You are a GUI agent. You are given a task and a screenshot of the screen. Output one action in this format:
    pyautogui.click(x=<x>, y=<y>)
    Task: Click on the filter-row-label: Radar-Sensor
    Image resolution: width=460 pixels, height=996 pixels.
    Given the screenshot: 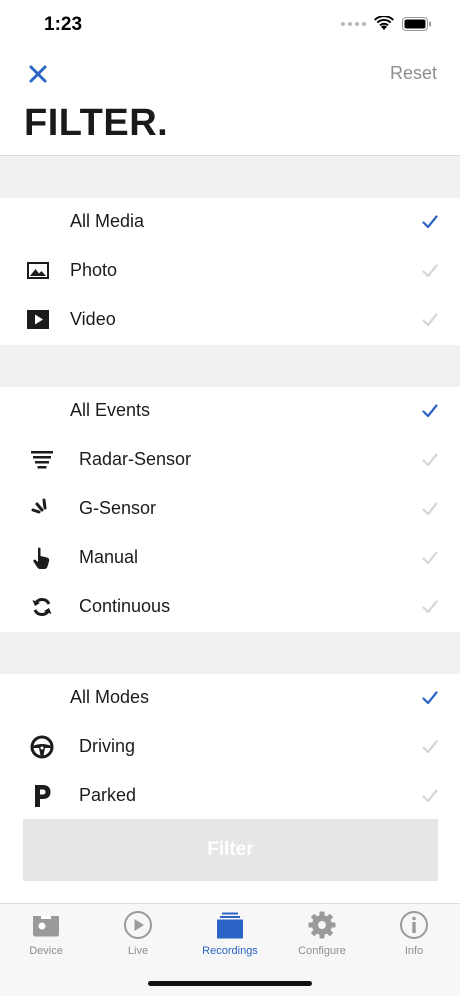 What is the action you would take?
    pyautogui.click(x=135, y=459)
    